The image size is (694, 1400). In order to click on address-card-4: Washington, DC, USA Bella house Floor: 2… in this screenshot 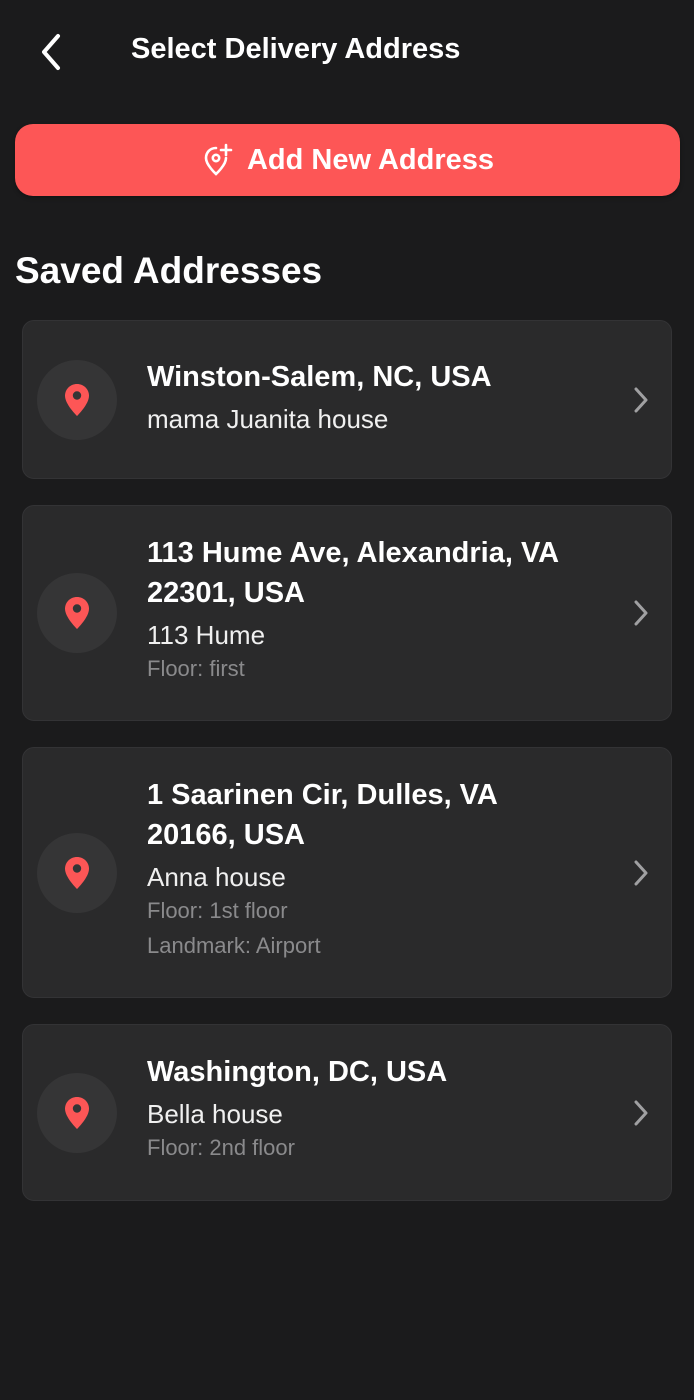, I will do `click(347, 1112)`.